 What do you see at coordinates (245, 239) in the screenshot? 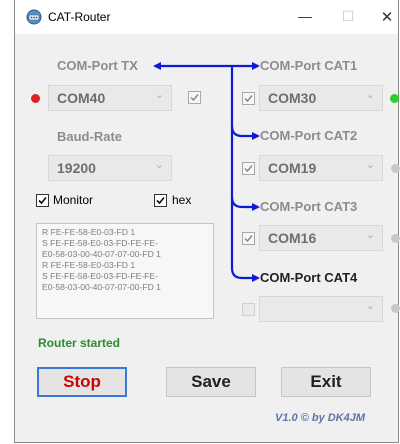
I see `arrow-to-cat4` at bounding box center [245, 239].